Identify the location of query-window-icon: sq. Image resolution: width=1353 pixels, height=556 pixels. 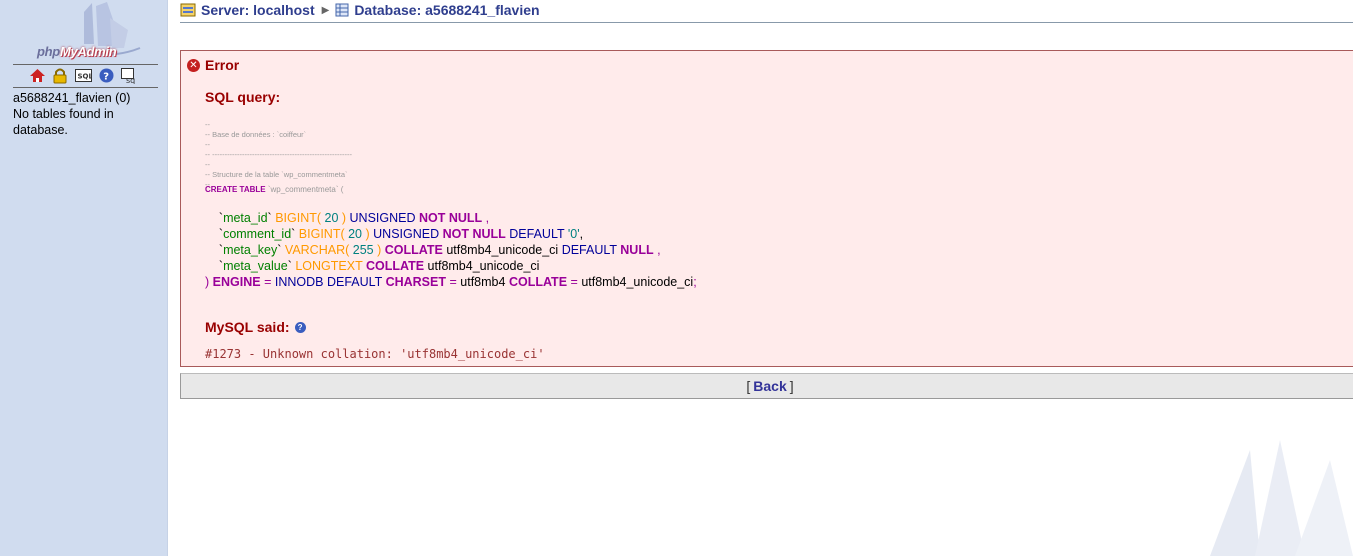
(129, 75).